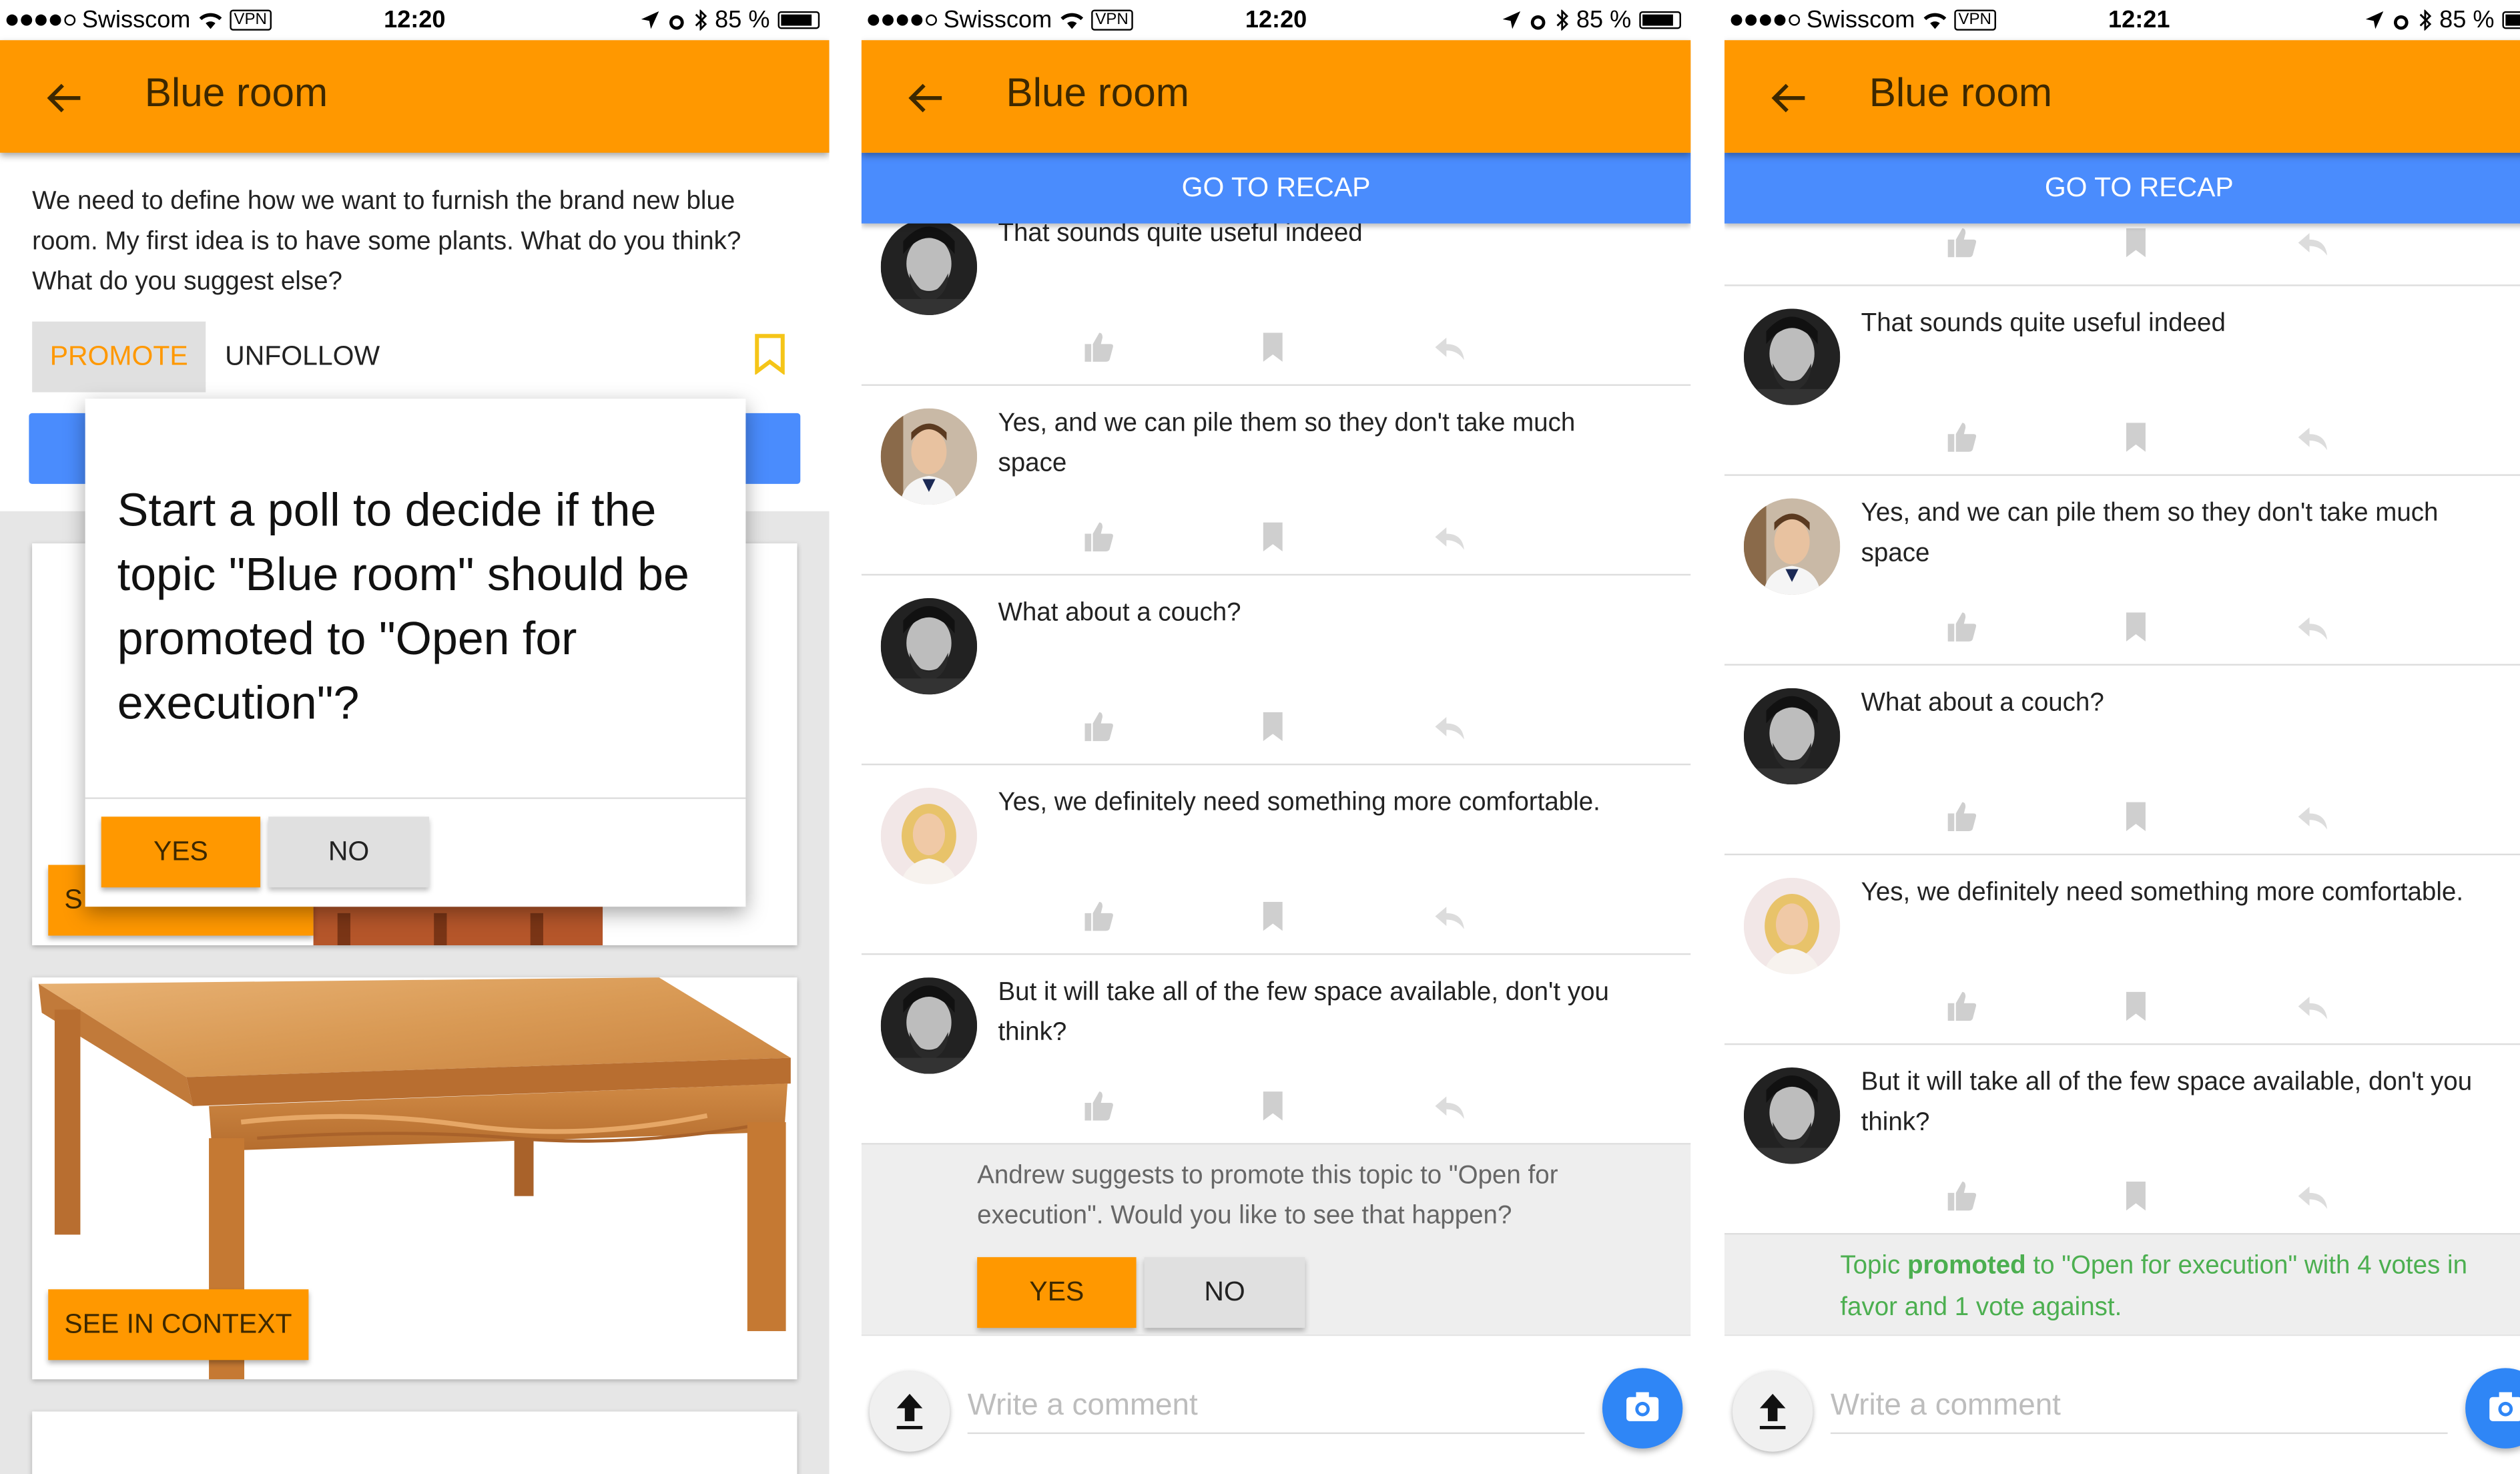 Image resolution: width=2520 pixels, height=1474 pixels. I want to click on comment-text: What about a couch?, so click(1119, 614).